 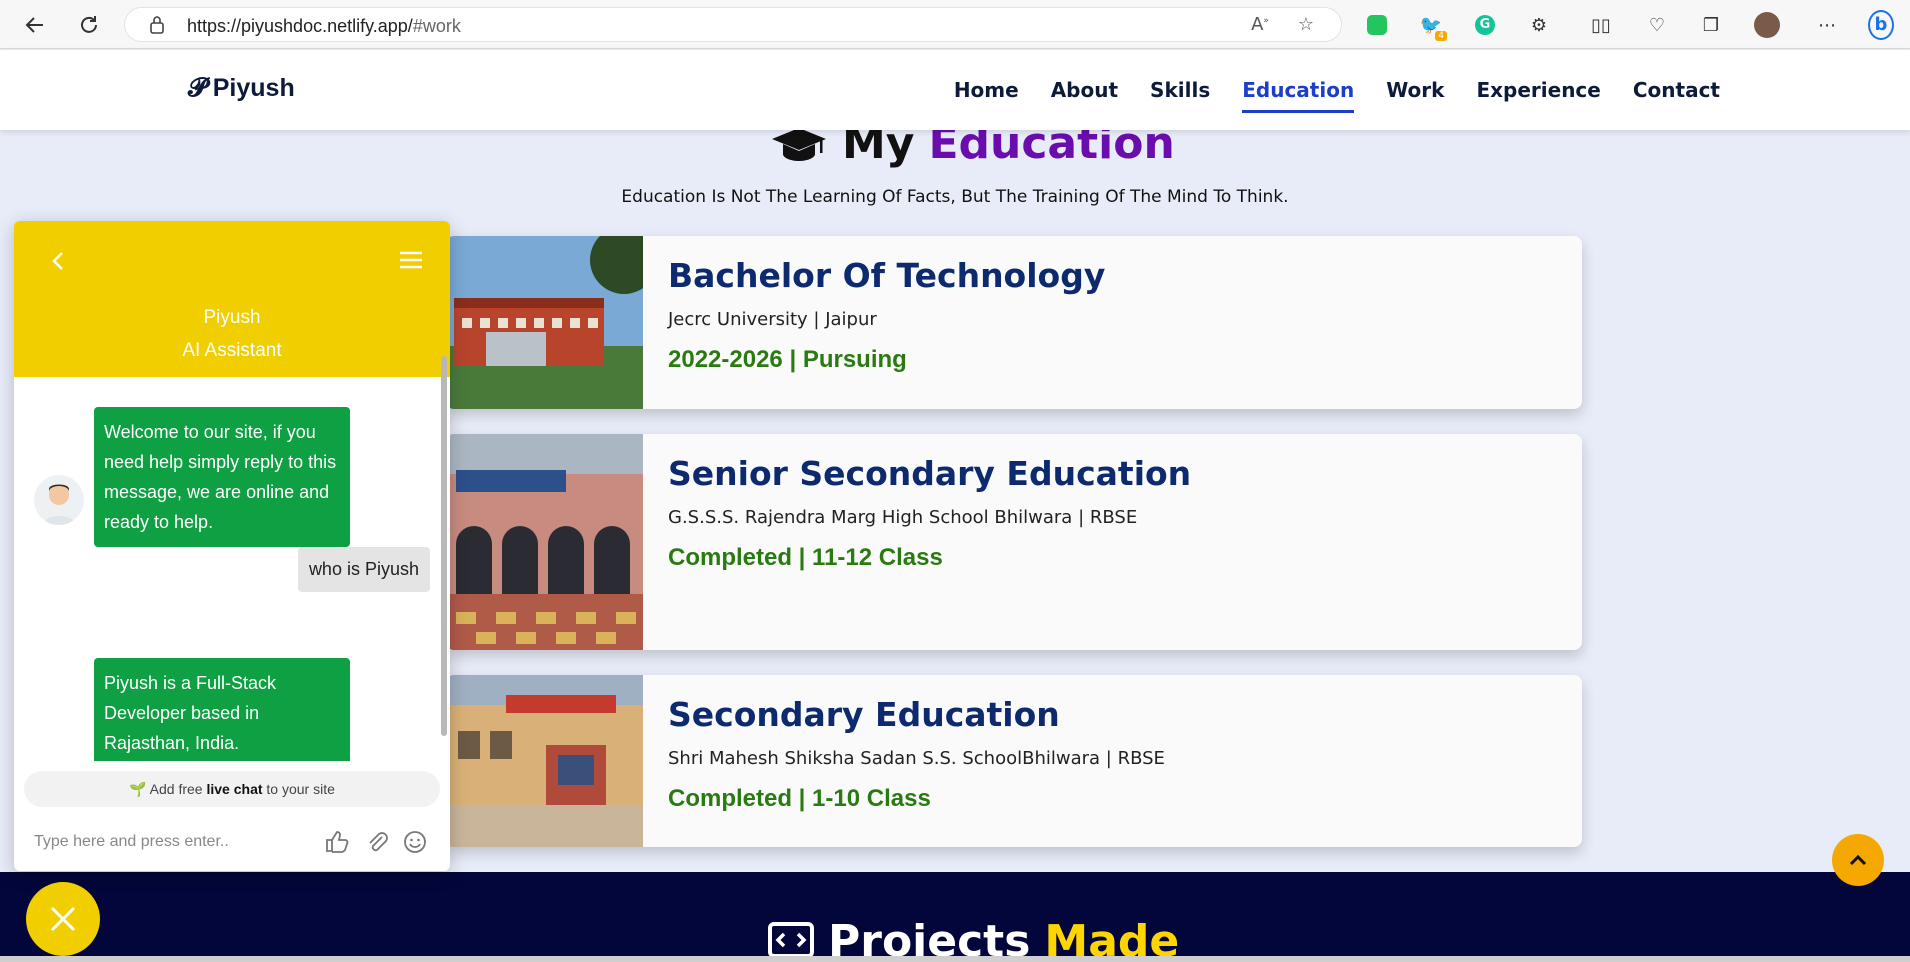 What do you see at coordinates (1084, 95) in the screenshot?
I see `nav-about: About` at bounding box center [1084, 95].